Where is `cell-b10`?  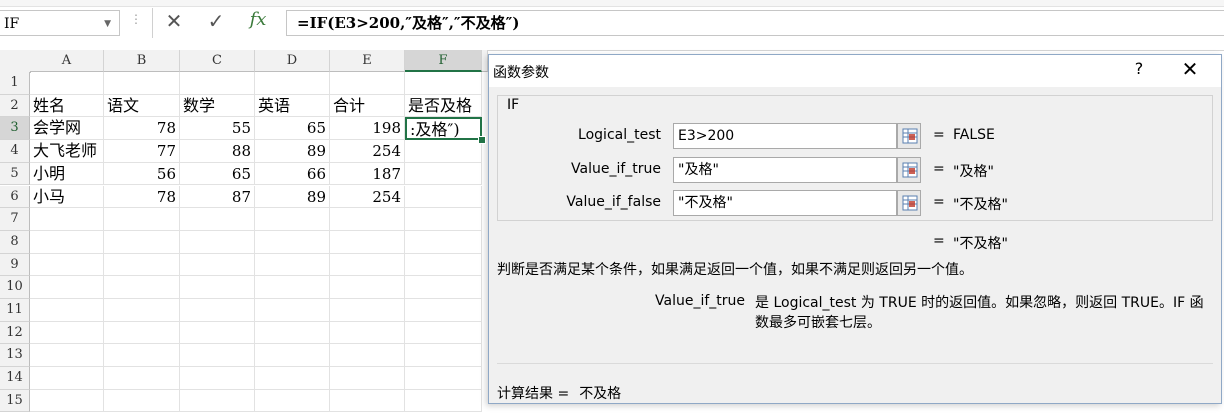
cell-b10 is located at coordinates (142, 287).